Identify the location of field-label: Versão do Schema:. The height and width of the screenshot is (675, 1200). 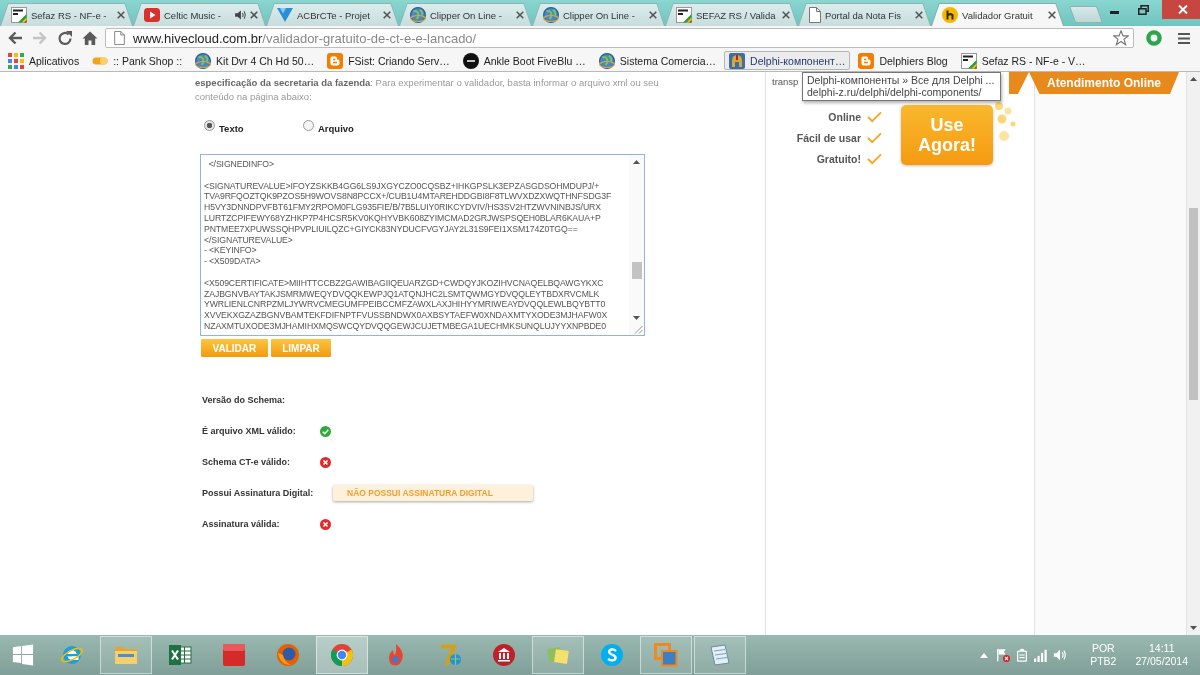
(244, 400).